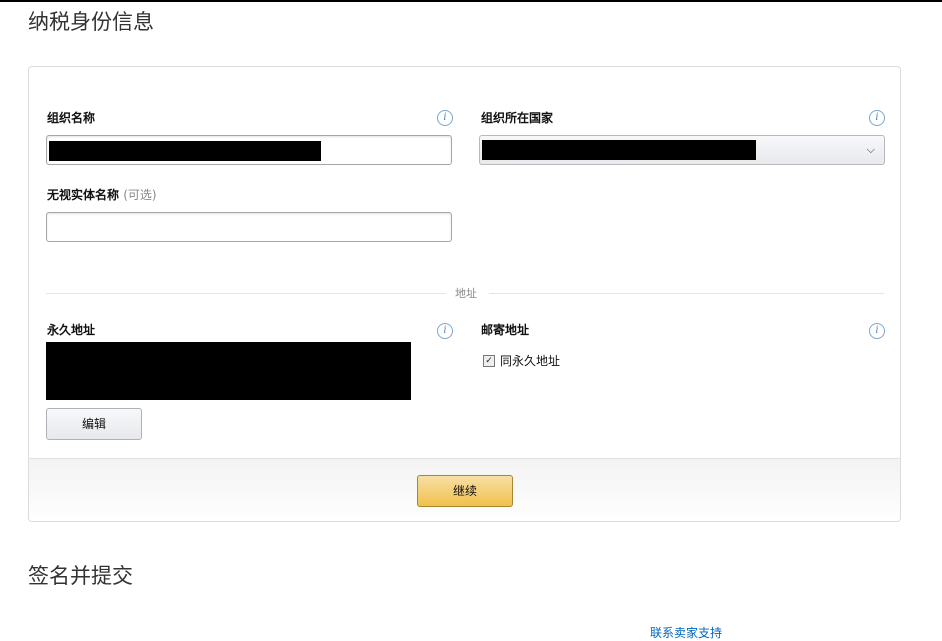 This screenshot has width=942, height=641. I want to click on org-name-input, so click(249, 150).